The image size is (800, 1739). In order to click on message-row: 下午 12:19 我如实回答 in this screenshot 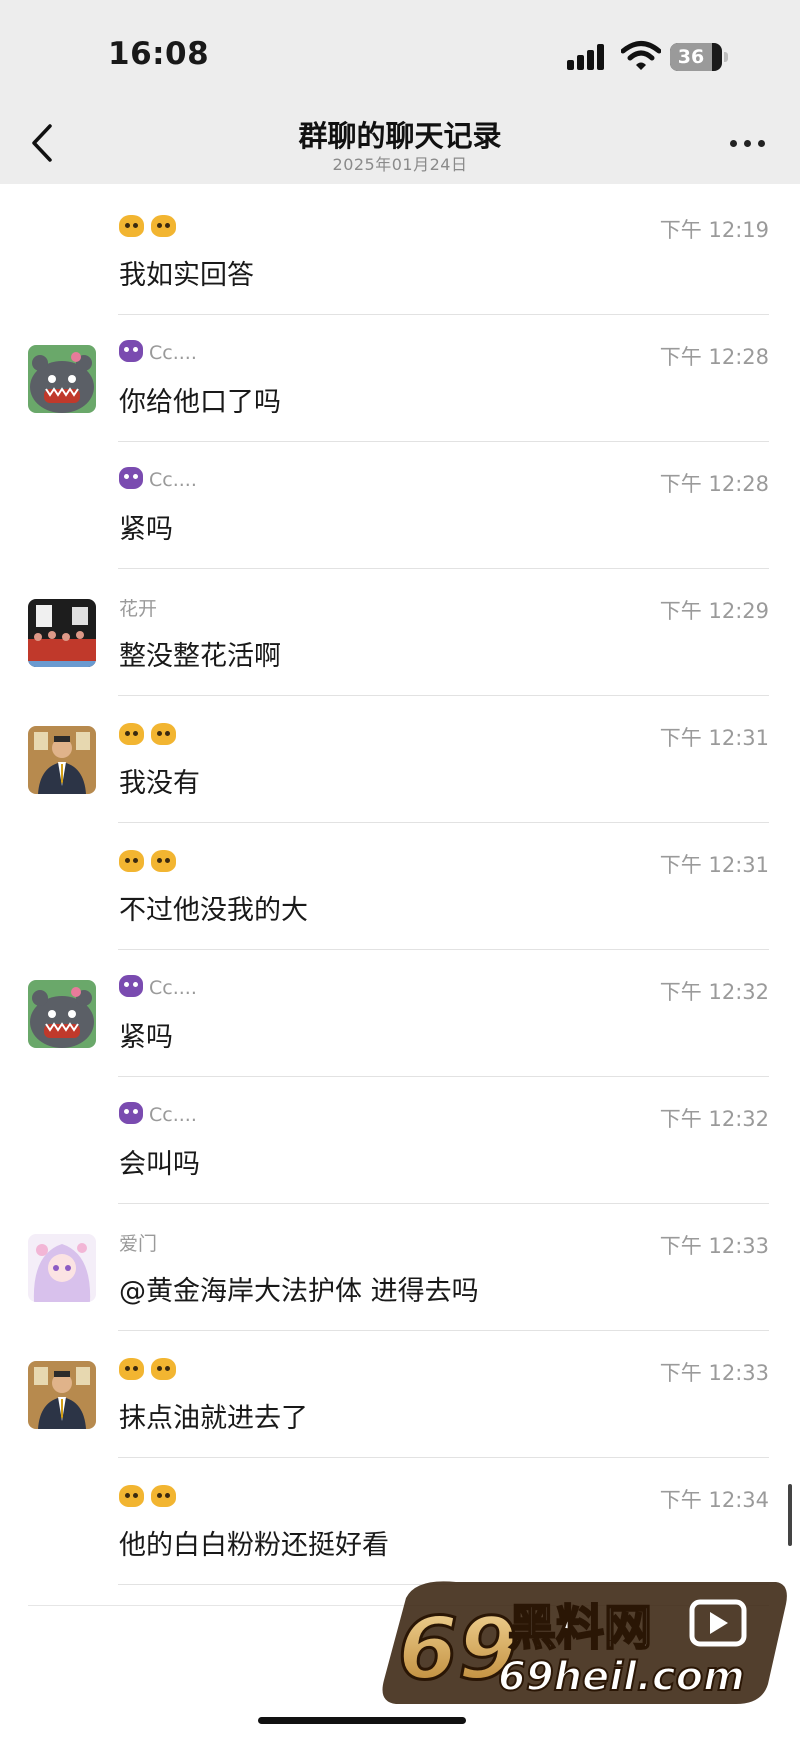, I will do `click(400, 251)`.